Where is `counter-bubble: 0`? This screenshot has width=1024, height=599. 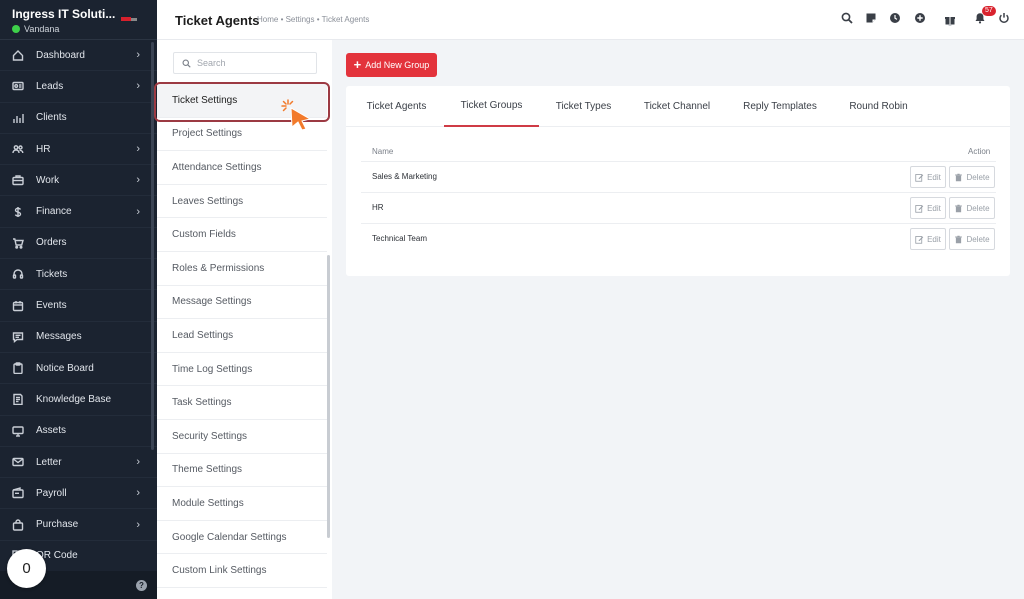 counter-bubble: 0 is located at coordinates (26, 568).